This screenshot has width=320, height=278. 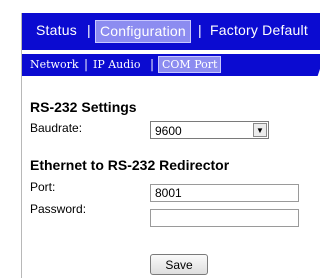 What do you see at coordinates (54, 64) in the screenshot?
I see `subtab-network: Network` at bounding box center [54, 64].